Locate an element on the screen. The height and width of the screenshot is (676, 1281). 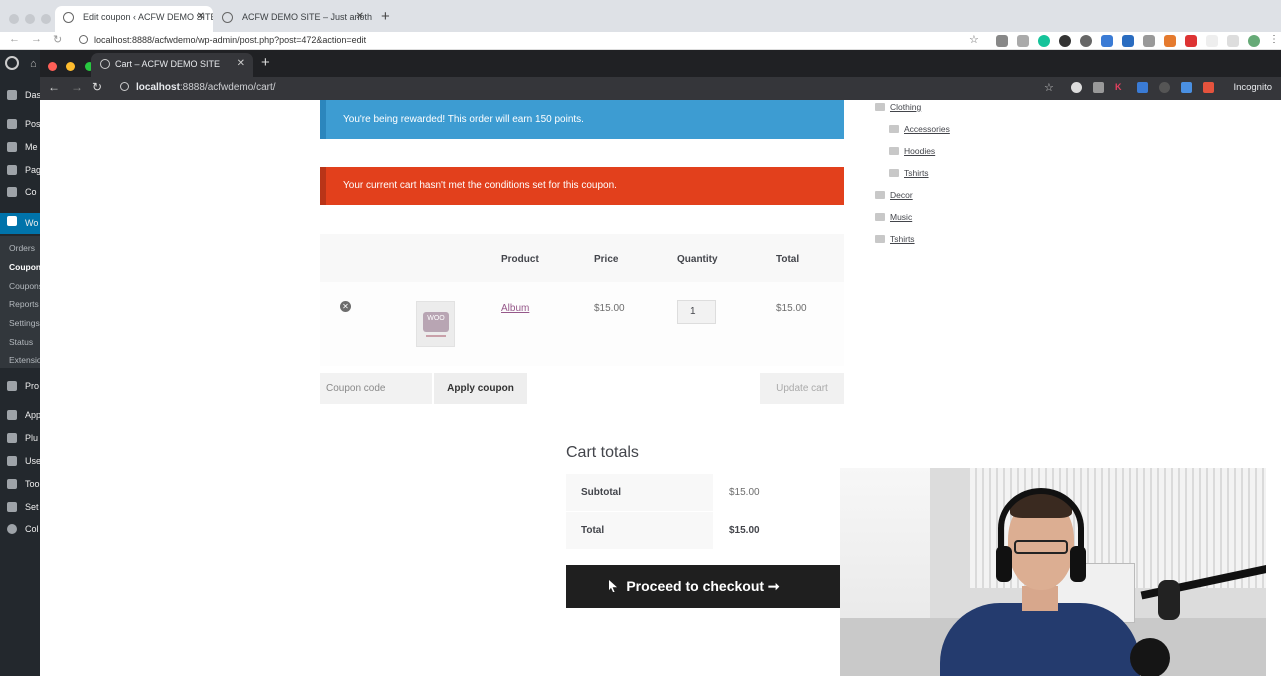
url-field: localhost:8888/acfwdemo/cart/ is located at coordinates (198, 87).